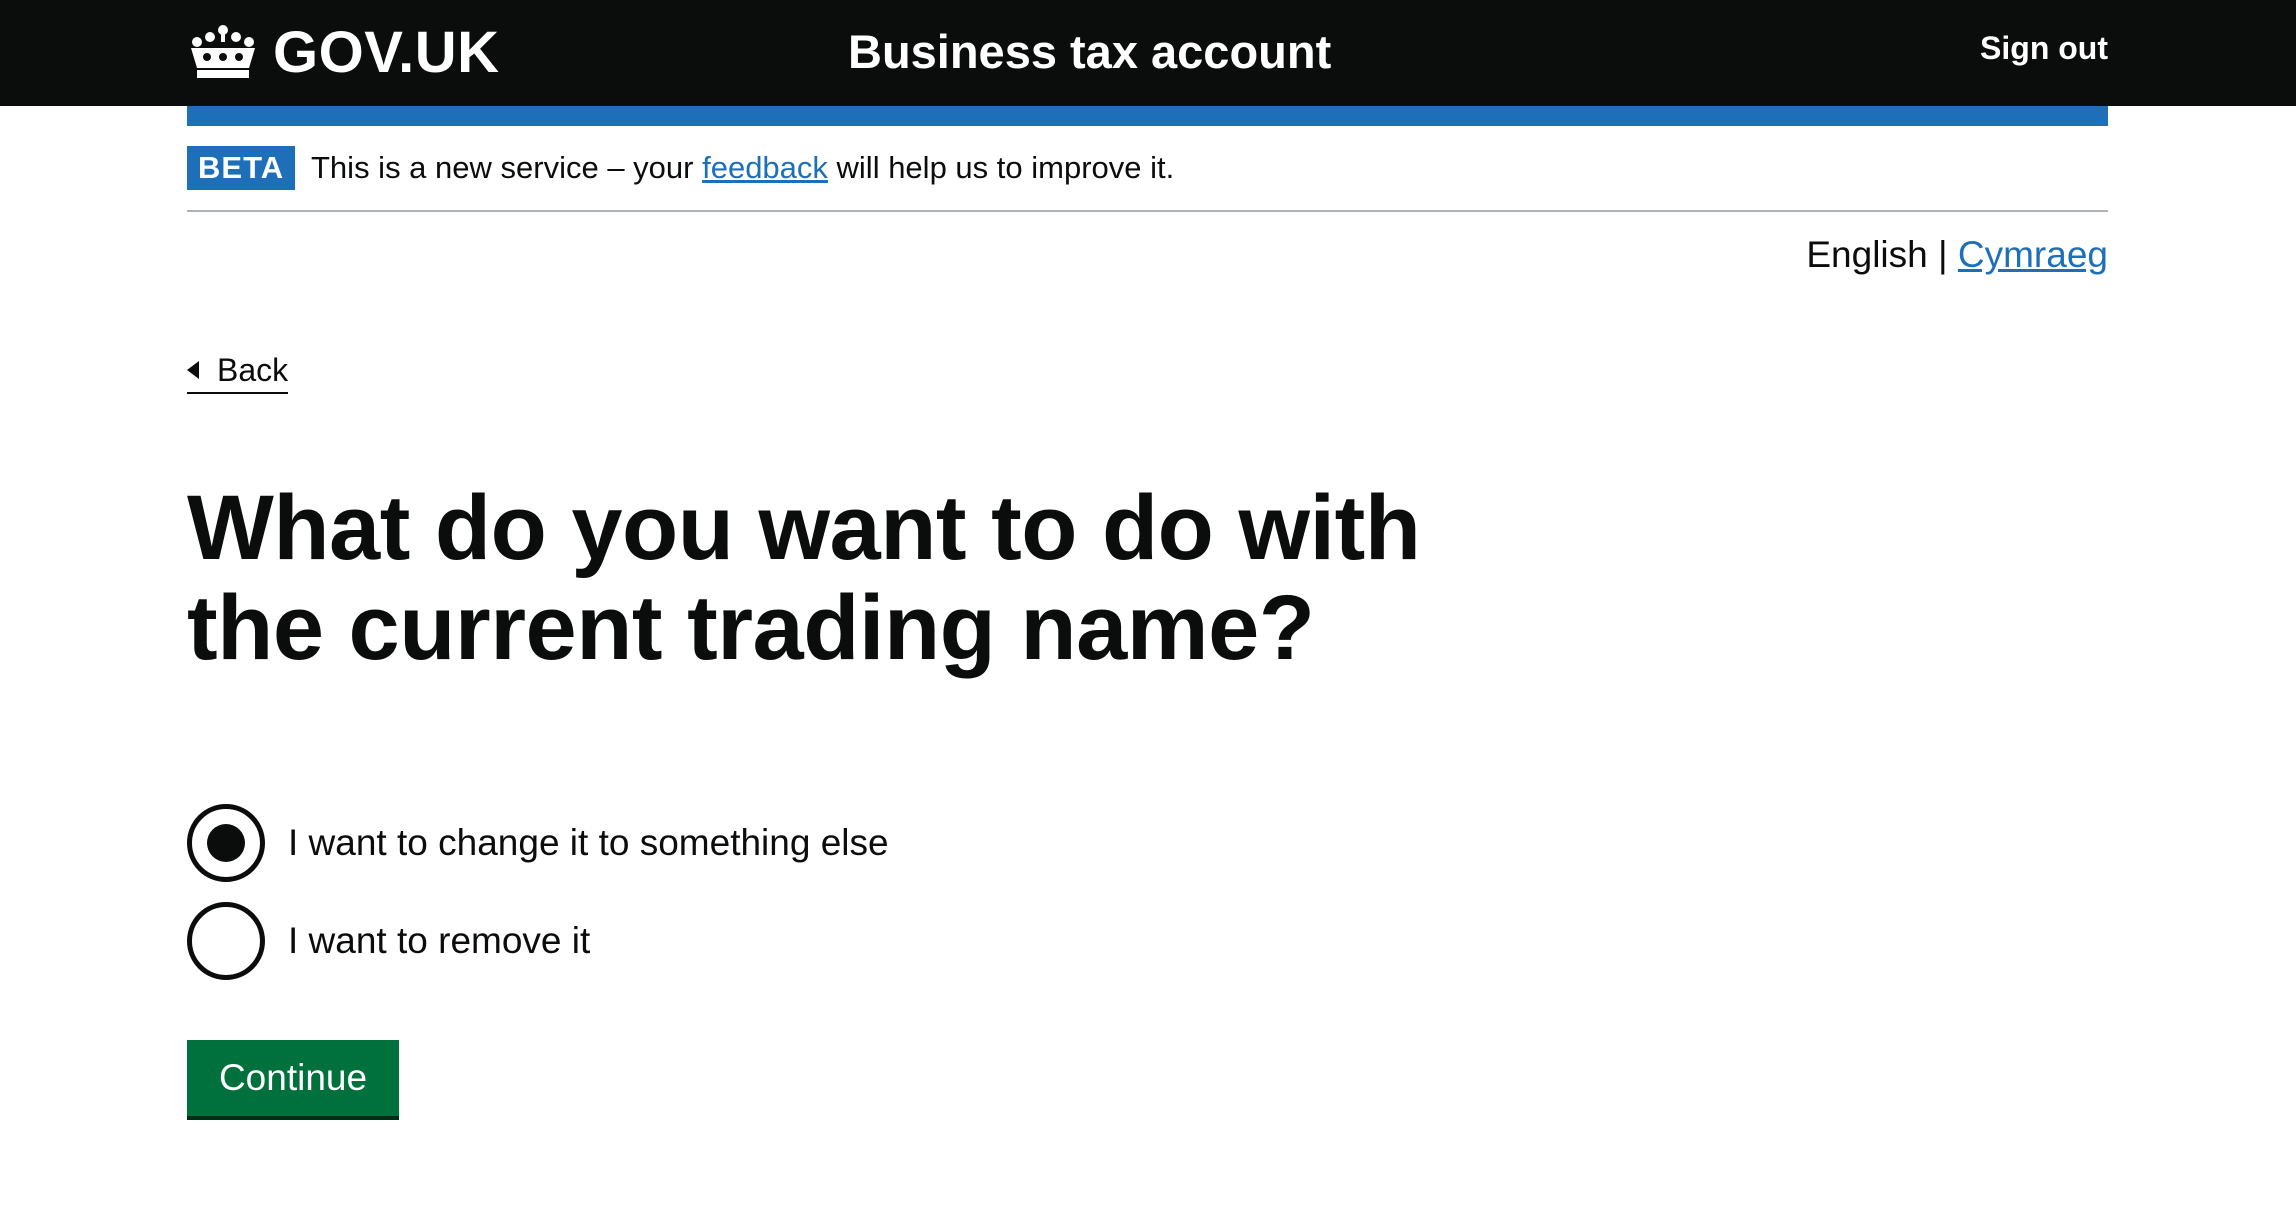 The height and width of the screenshot is (1227, 2296). What do you see at coordinates (226, 941) in the screenshot?
I see `radio-button-remove` at bounding box center [226, 941].